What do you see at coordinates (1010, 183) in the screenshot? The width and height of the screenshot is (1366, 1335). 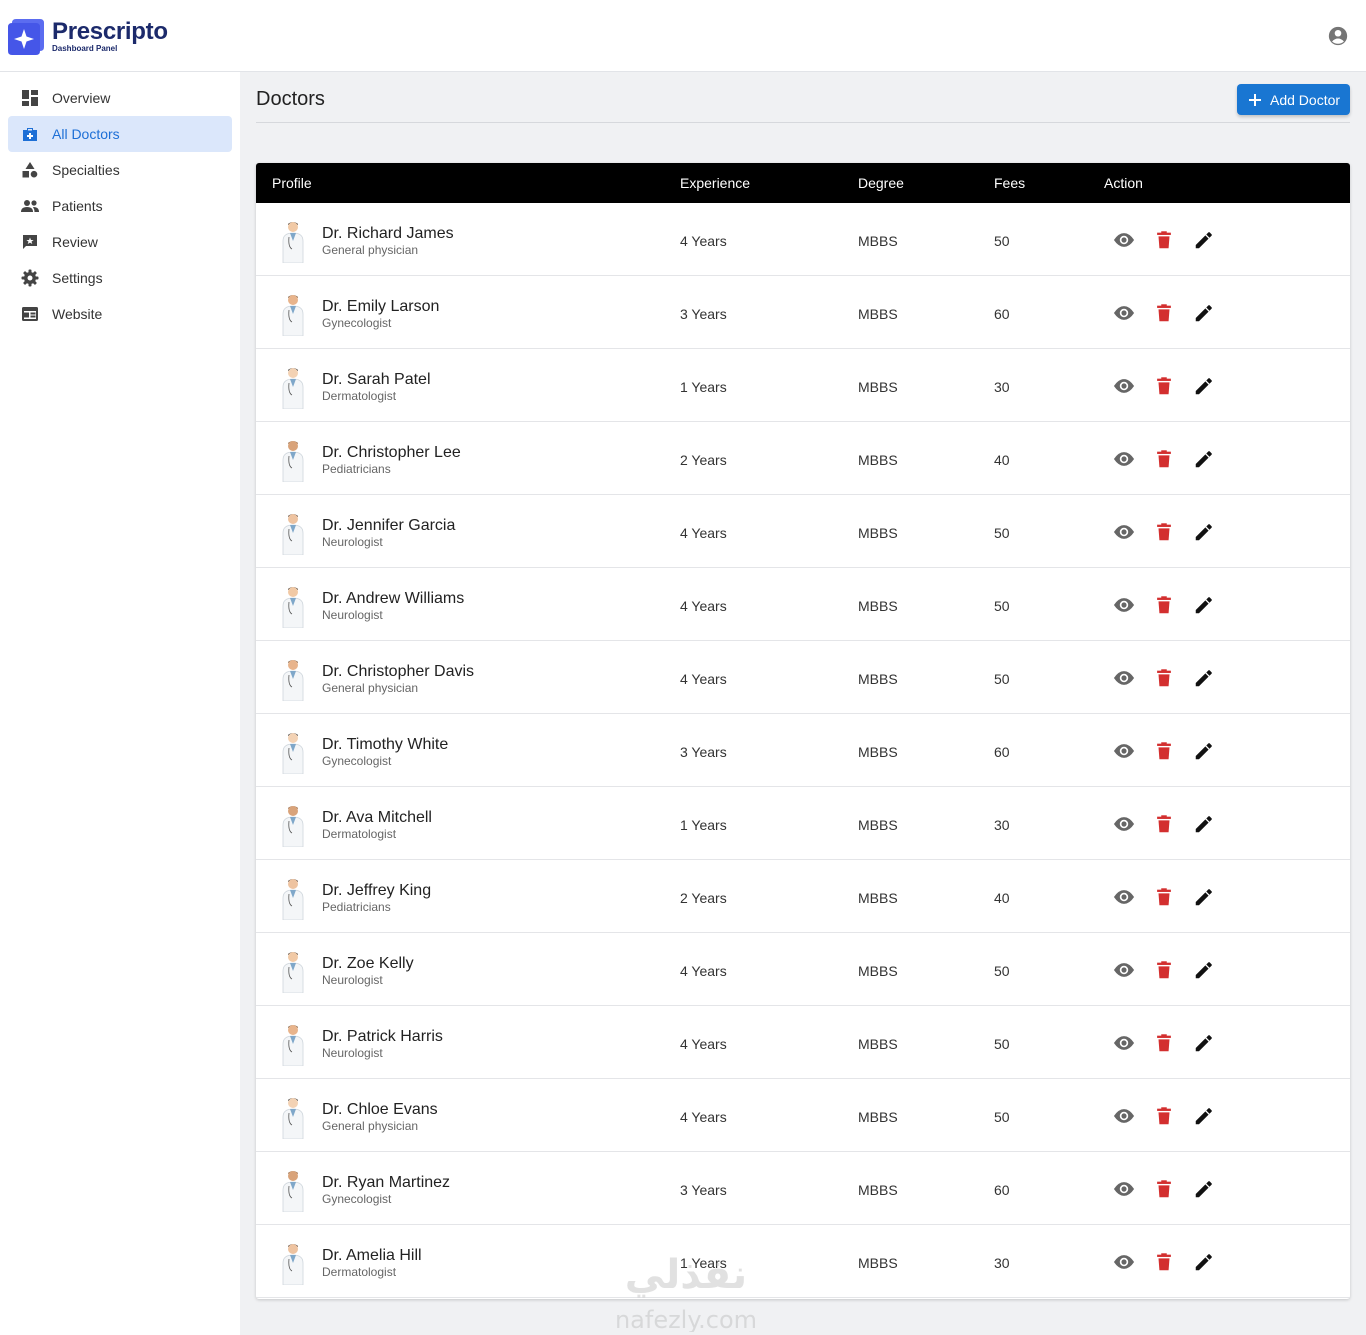 I see `column-header-fees: Fees` at bounding box center [1010, 183].